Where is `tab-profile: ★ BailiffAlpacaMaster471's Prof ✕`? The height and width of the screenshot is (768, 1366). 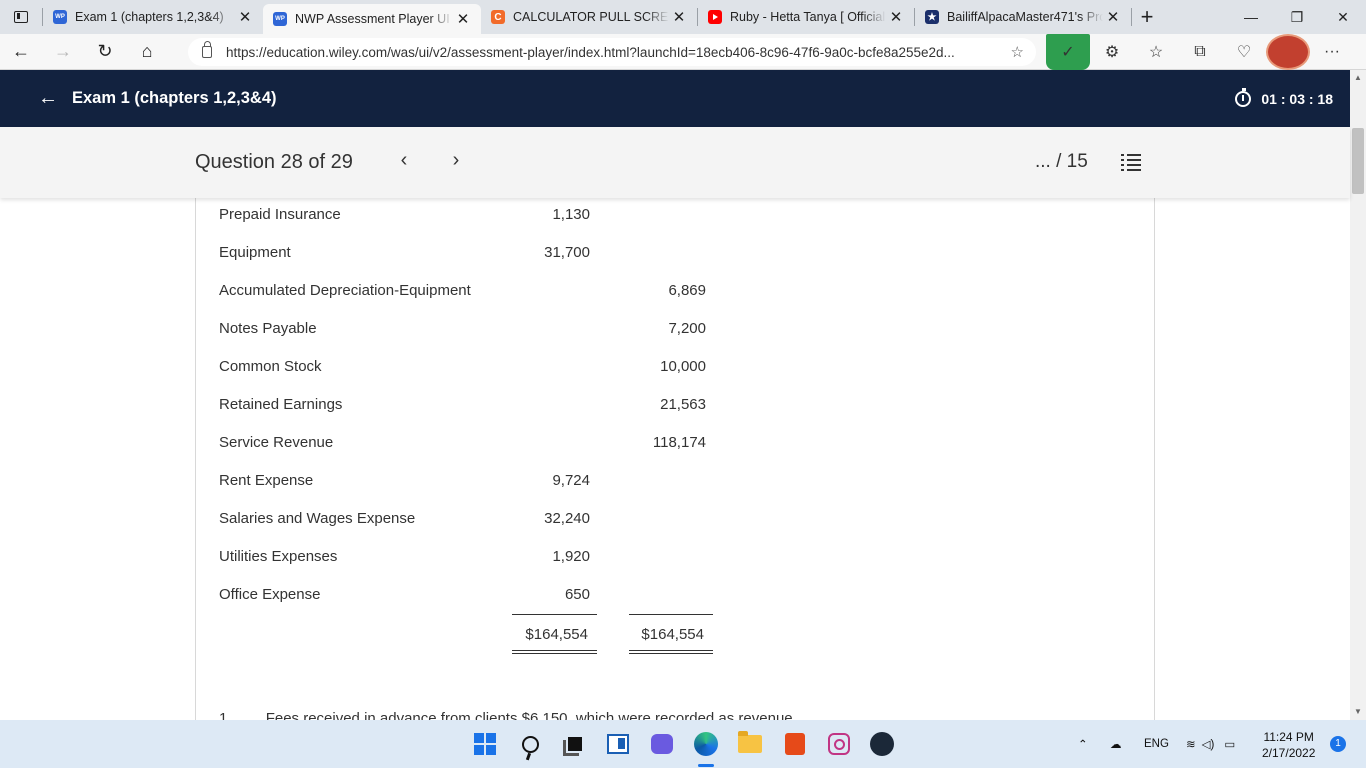 tab-profile: ★ BailiffAlpacaMaster471's Prof ✕ is located at coordinates (1023, 17).